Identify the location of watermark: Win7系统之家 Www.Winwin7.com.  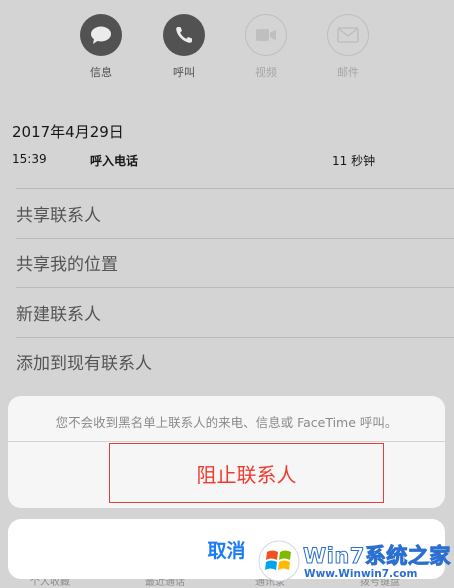
(356, 562).